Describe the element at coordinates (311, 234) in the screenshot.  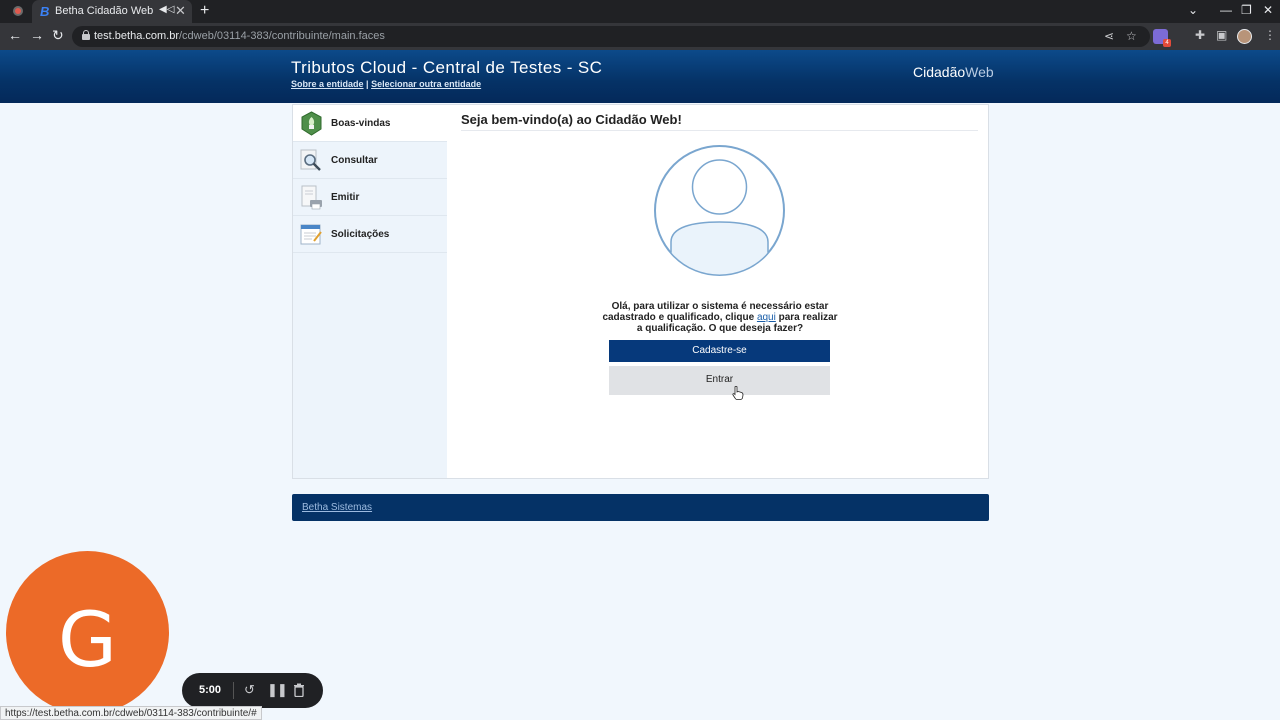
I see `form-edit-icon` at that location.